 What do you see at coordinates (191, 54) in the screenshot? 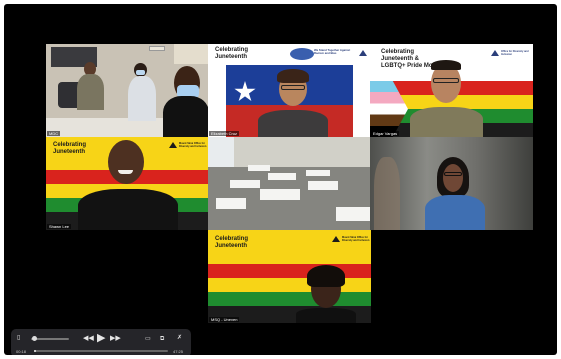
I see `wall-light` at bounding box center [191, 54].